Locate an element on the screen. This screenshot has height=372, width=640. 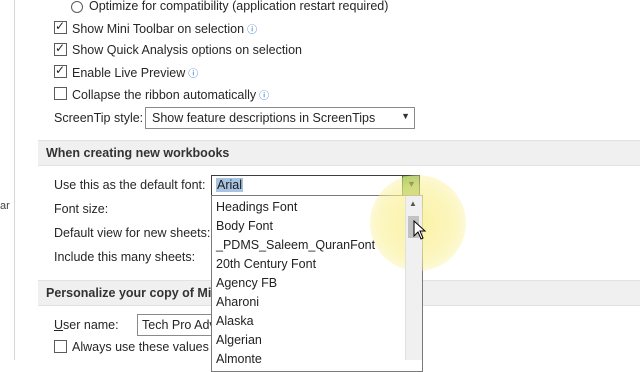
collapse-ribbon-label: Collapse the ribbon automatically is located at coordinates (164, 95).